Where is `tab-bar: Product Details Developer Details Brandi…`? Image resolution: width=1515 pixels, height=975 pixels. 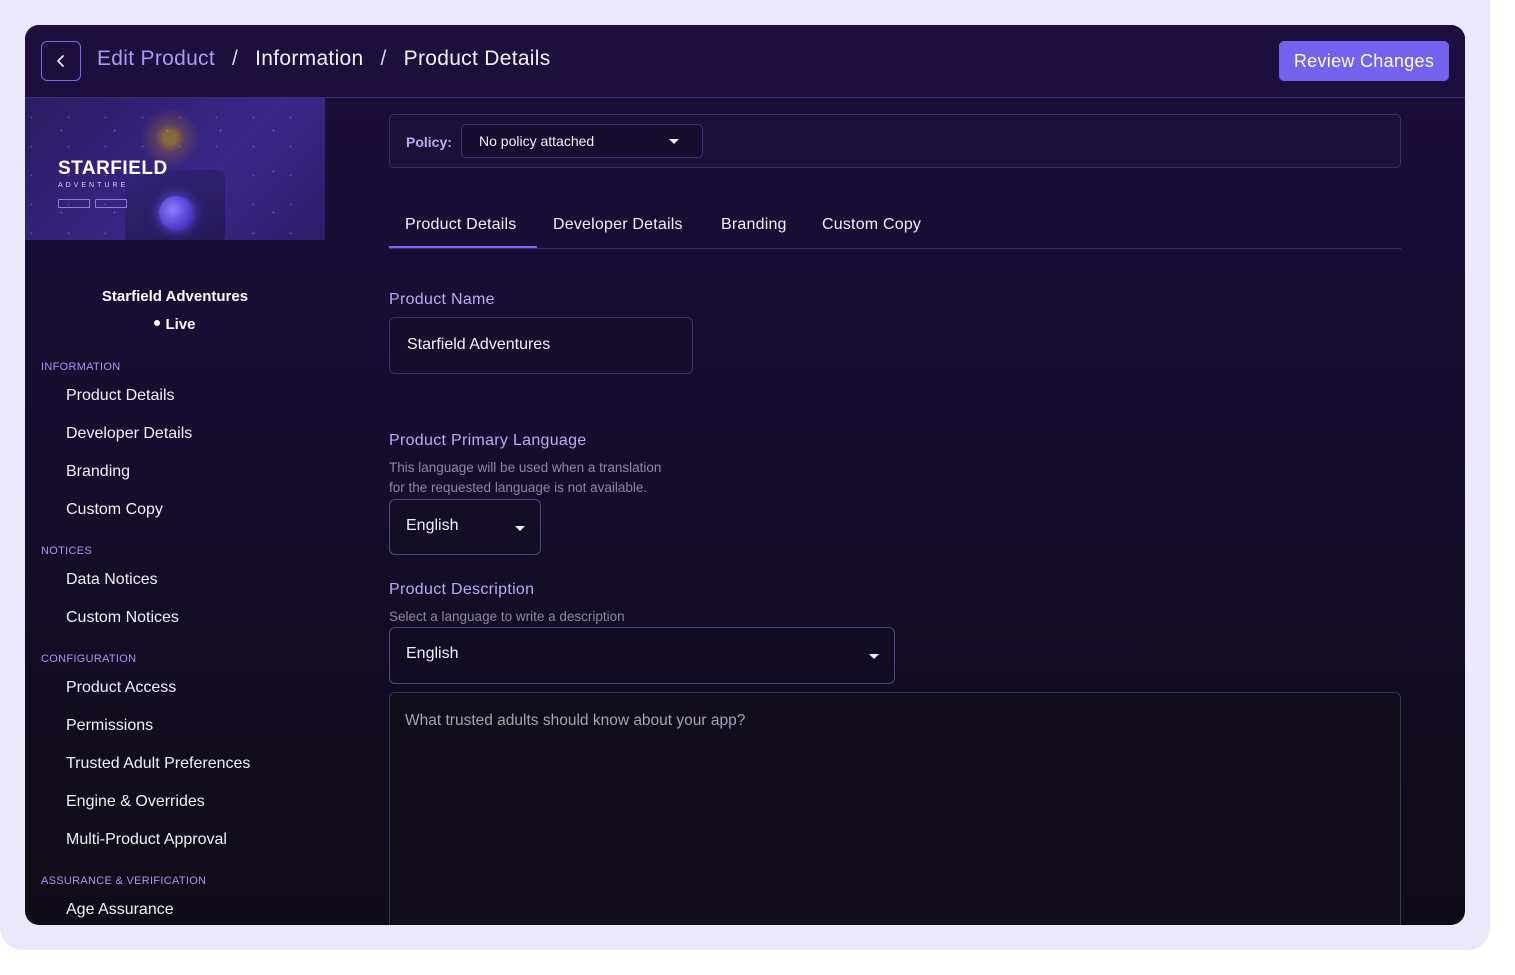 tab-bar: Product Details Developer Details Brandi… is located at coordinates (895, 224).